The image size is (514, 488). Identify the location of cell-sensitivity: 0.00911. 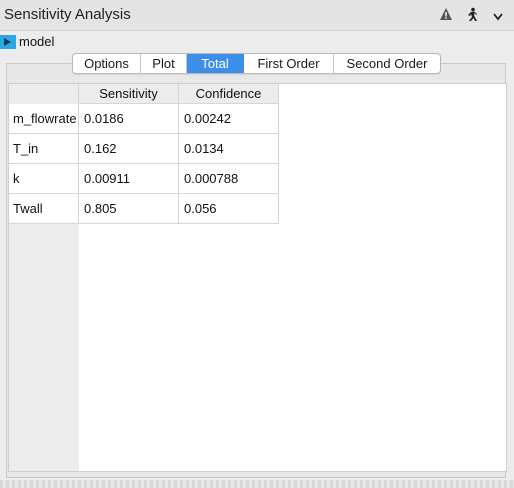
(129, 179).